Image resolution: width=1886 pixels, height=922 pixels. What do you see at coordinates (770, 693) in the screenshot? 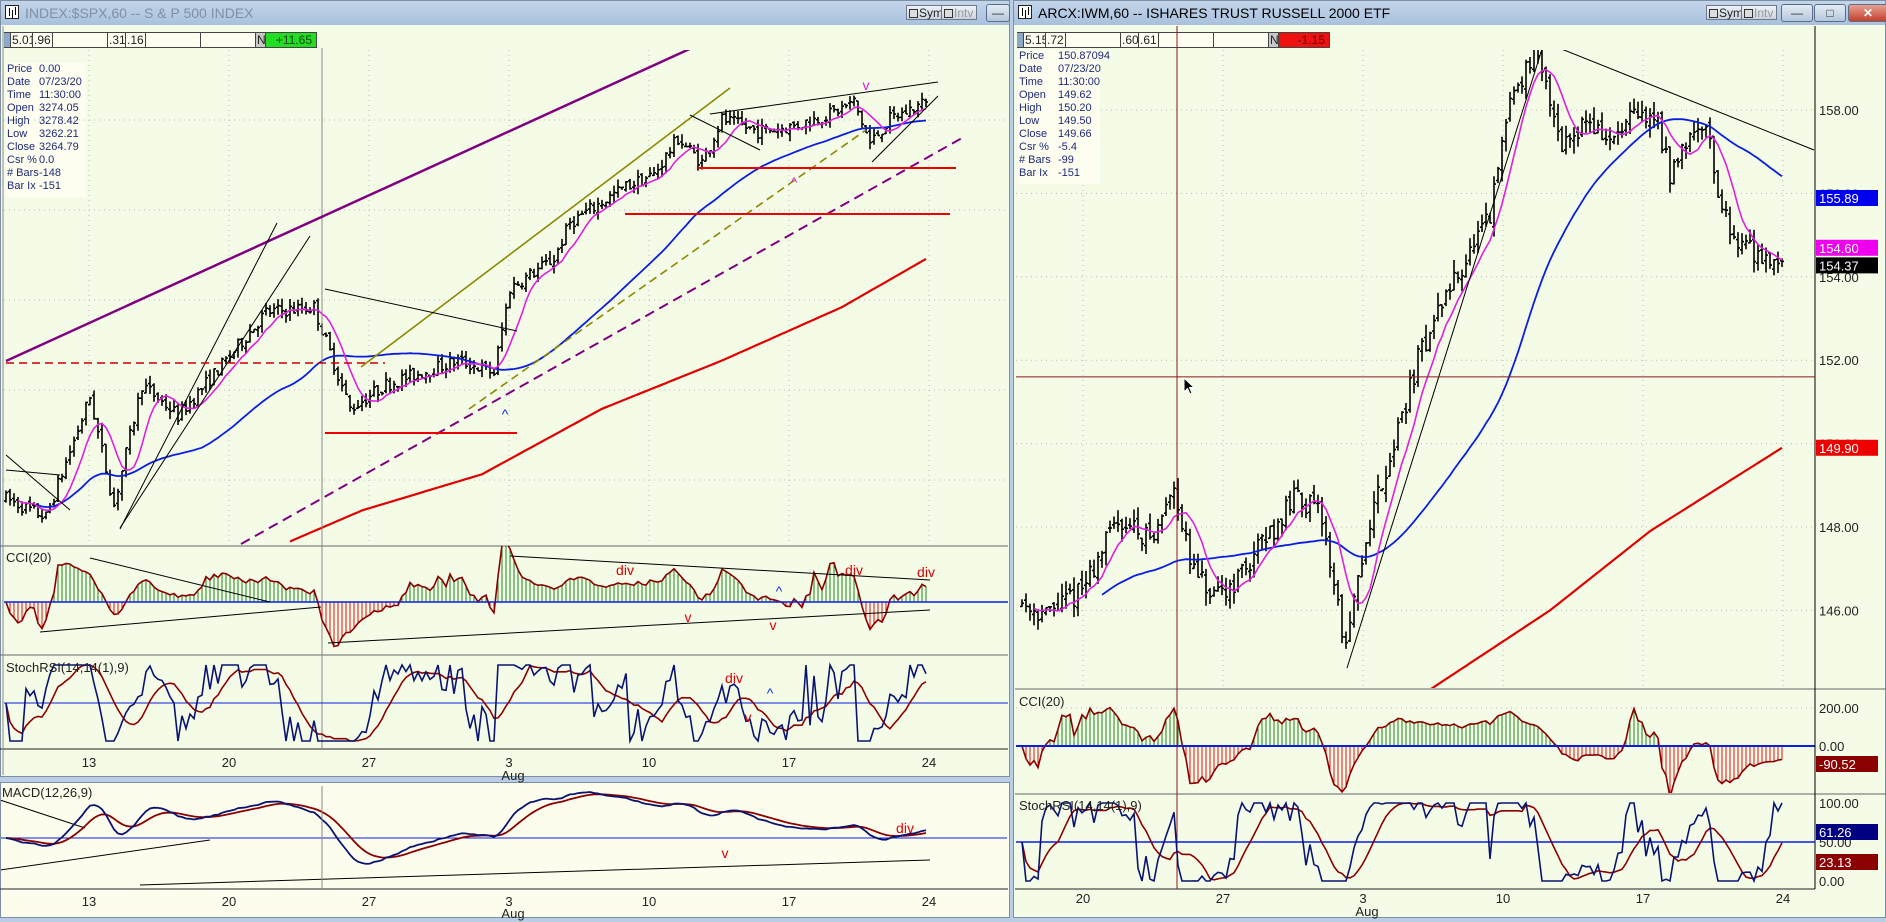
I see `stoch-annotation: ^` at bounding box center [770, 693].